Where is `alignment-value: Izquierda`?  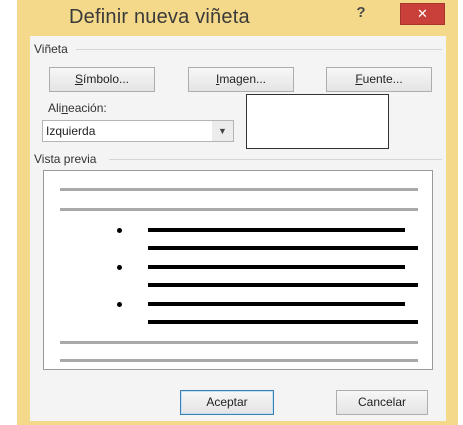
alignment-value: Izquierda is located at coordinates (71, 131).